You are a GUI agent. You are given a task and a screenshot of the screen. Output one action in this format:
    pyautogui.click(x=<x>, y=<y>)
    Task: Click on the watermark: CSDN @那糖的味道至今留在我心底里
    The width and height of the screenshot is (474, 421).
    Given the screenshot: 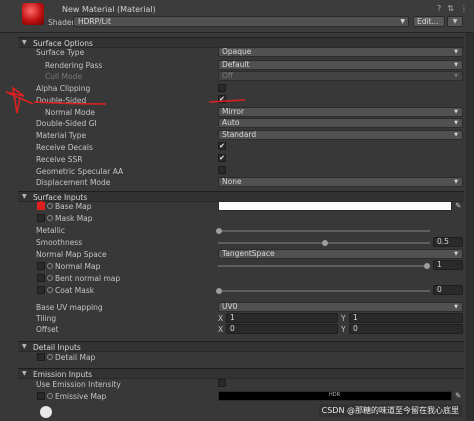 What is the action you would take?
    pyautogui.click(x=390, y=410)
    